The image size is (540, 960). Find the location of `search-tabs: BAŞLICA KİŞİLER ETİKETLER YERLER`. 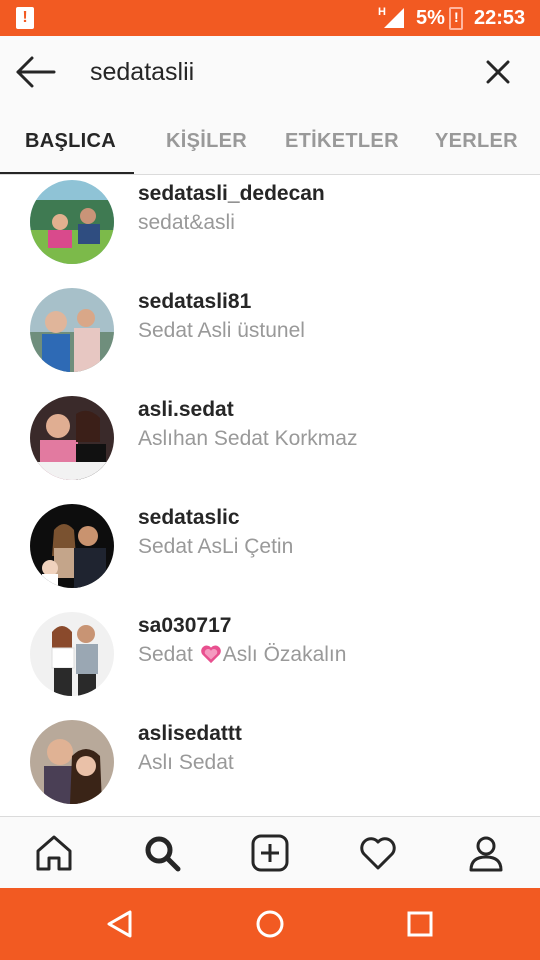

search-tabs: BAŞLICA KİŞİLER ETİKETLER YERLER is located at coordinates (270, 141).